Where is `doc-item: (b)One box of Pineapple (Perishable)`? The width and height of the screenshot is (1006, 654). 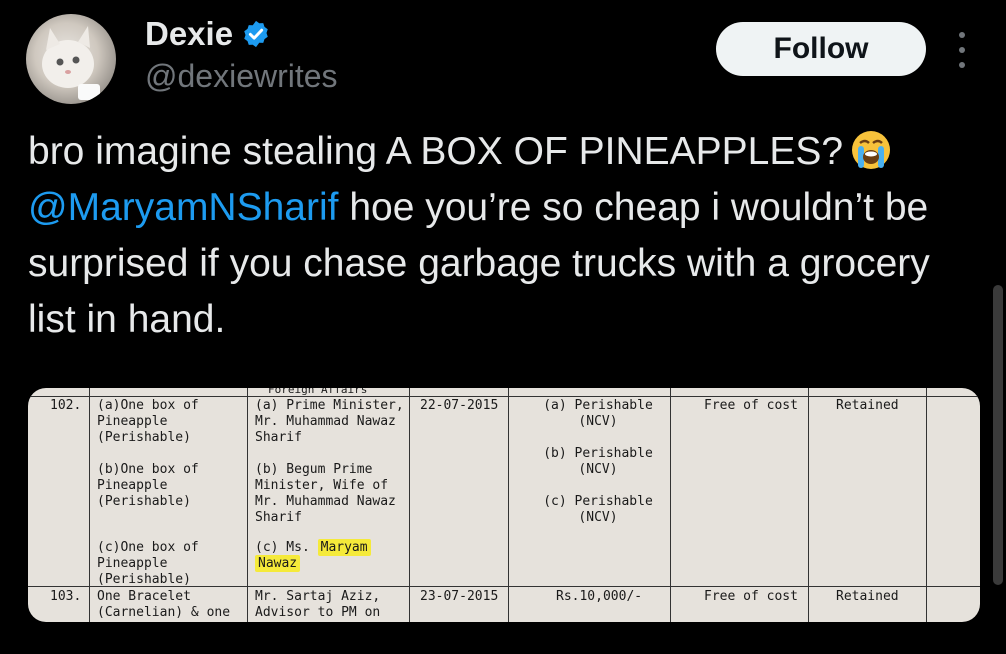
doc-item: (b)One box of Pineapple (Perishable) is located at coordinates (148, 485).